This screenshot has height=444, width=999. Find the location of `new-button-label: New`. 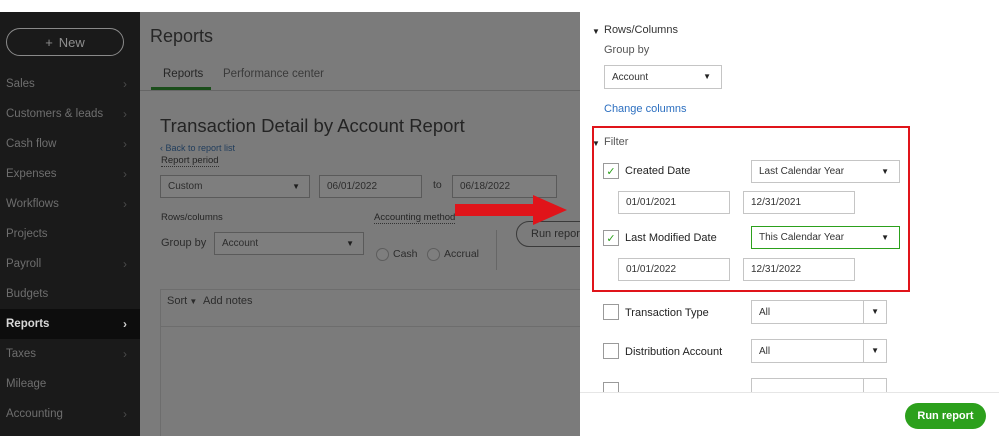

new-button-label: New is located at coordinates (71, 42).